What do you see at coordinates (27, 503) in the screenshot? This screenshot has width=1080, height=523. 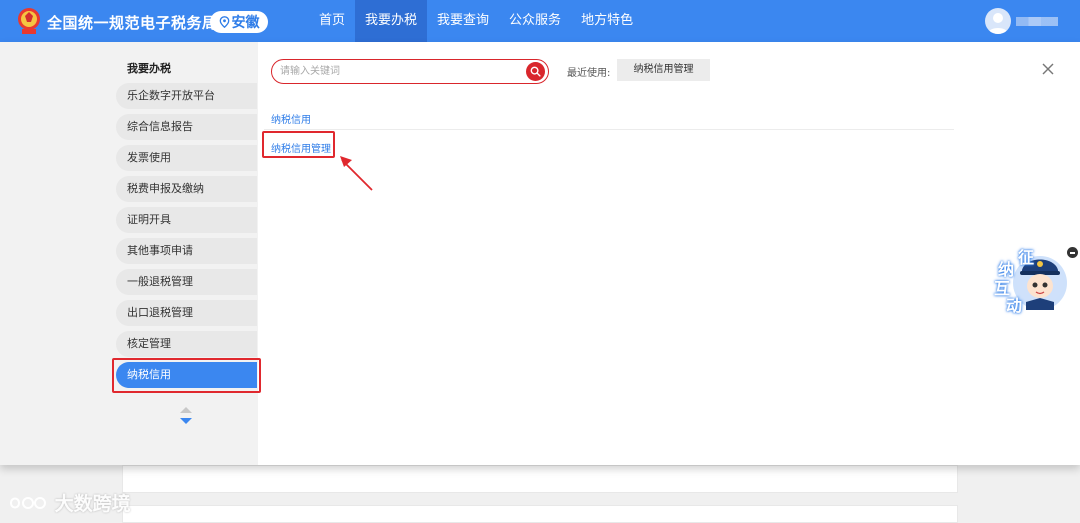 I see `watermark-logo-icon` at bounding box center [27, 503].